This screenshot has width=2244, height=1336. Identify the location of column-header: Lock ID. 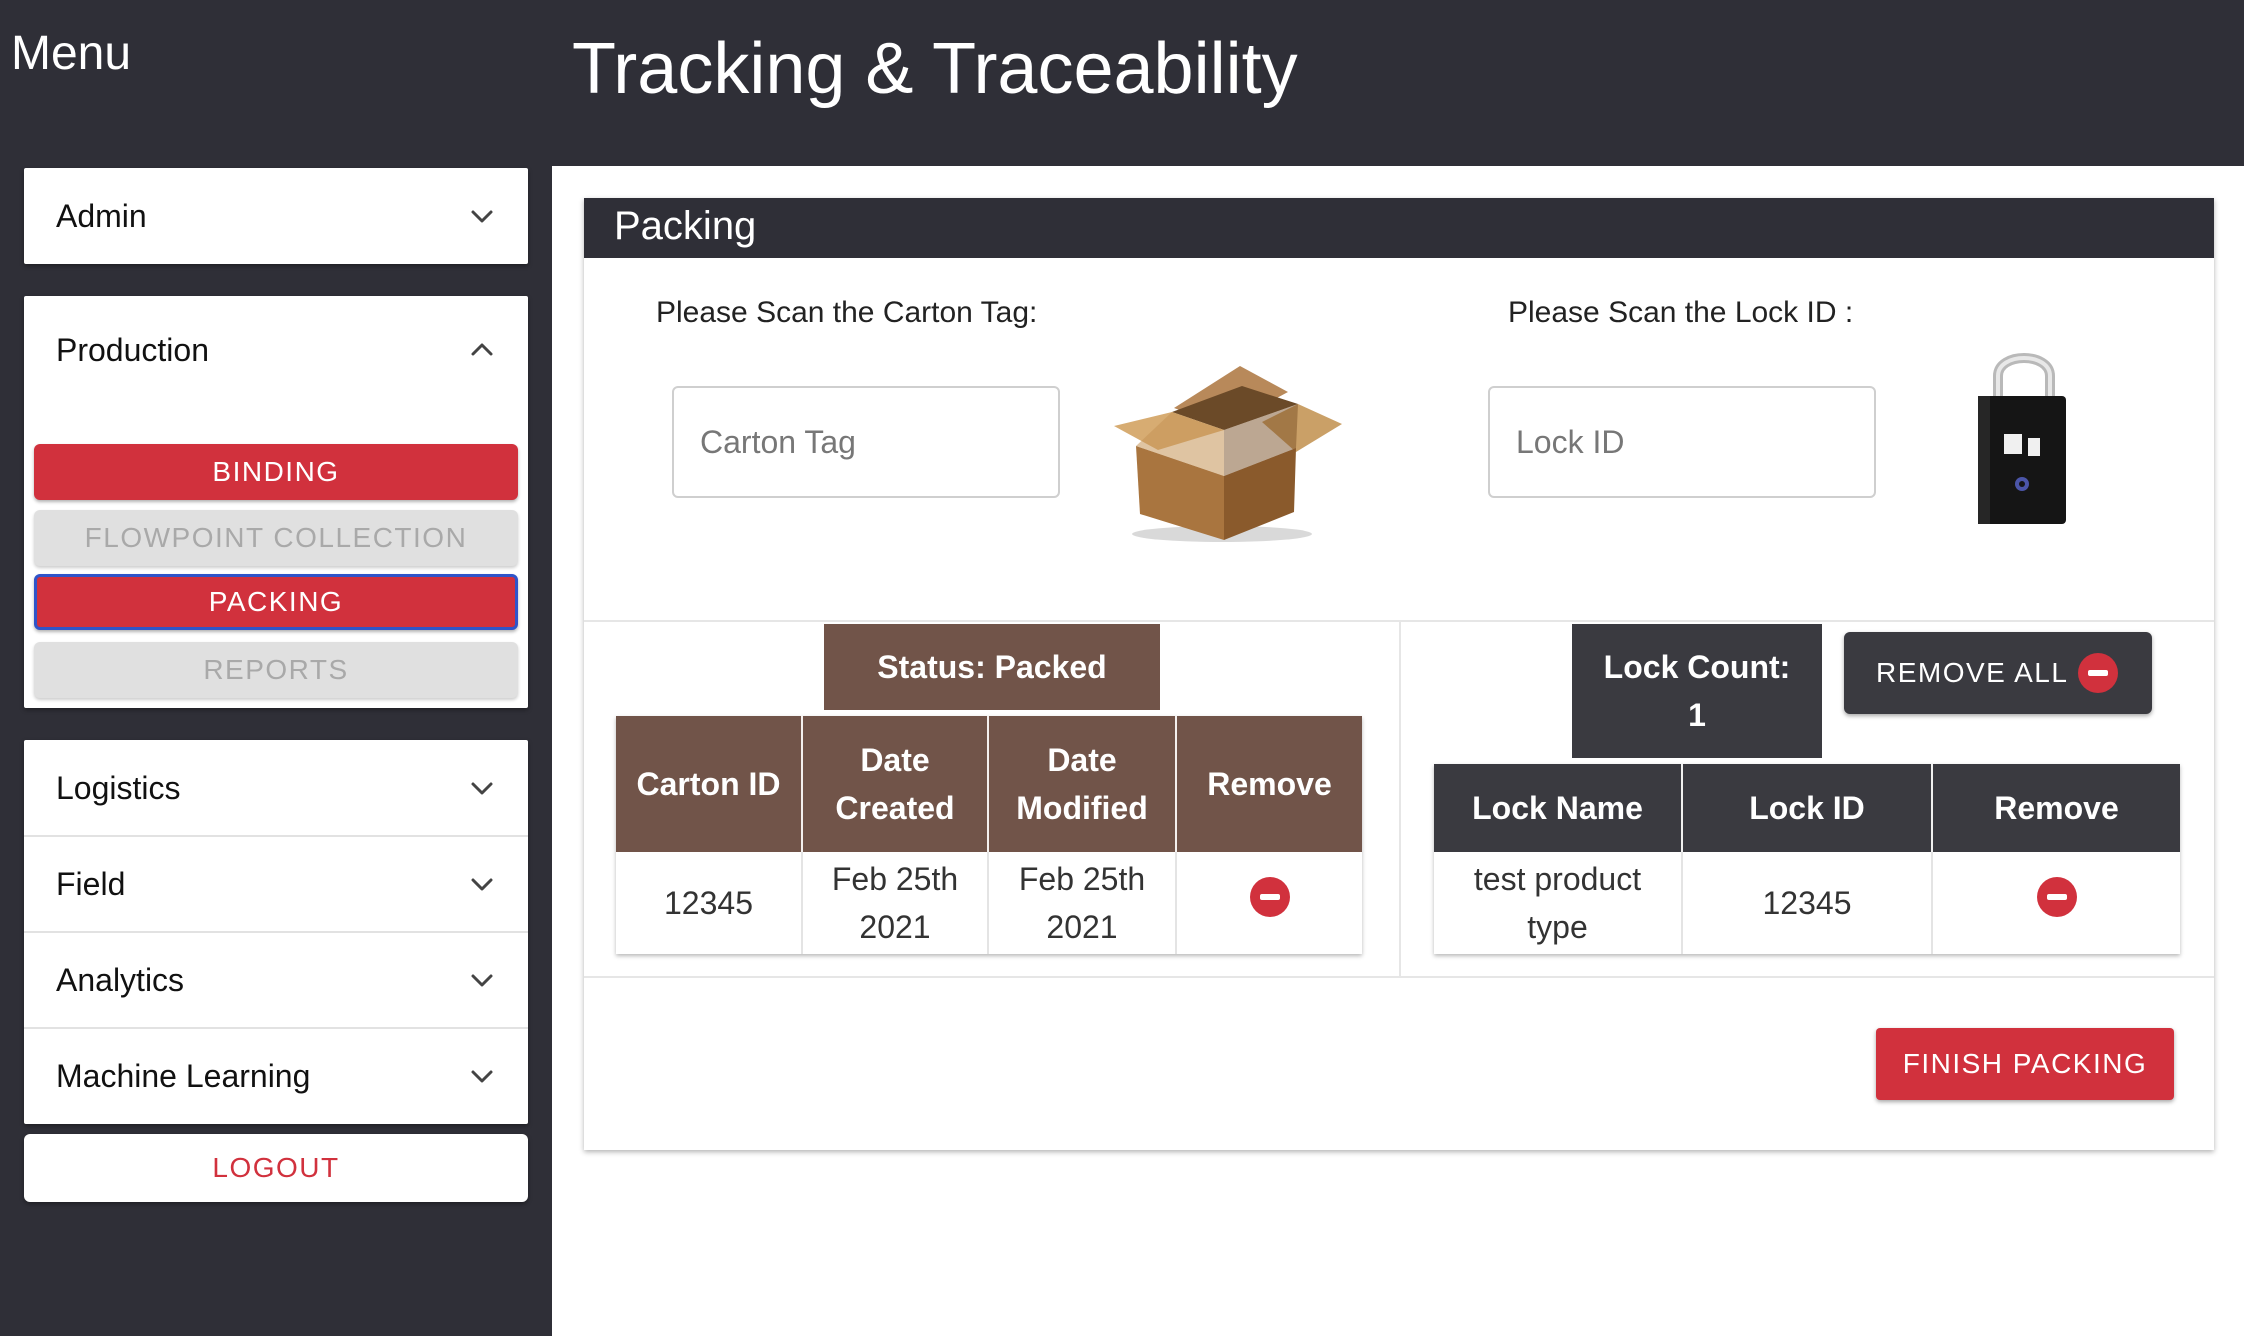
(1807, 808).